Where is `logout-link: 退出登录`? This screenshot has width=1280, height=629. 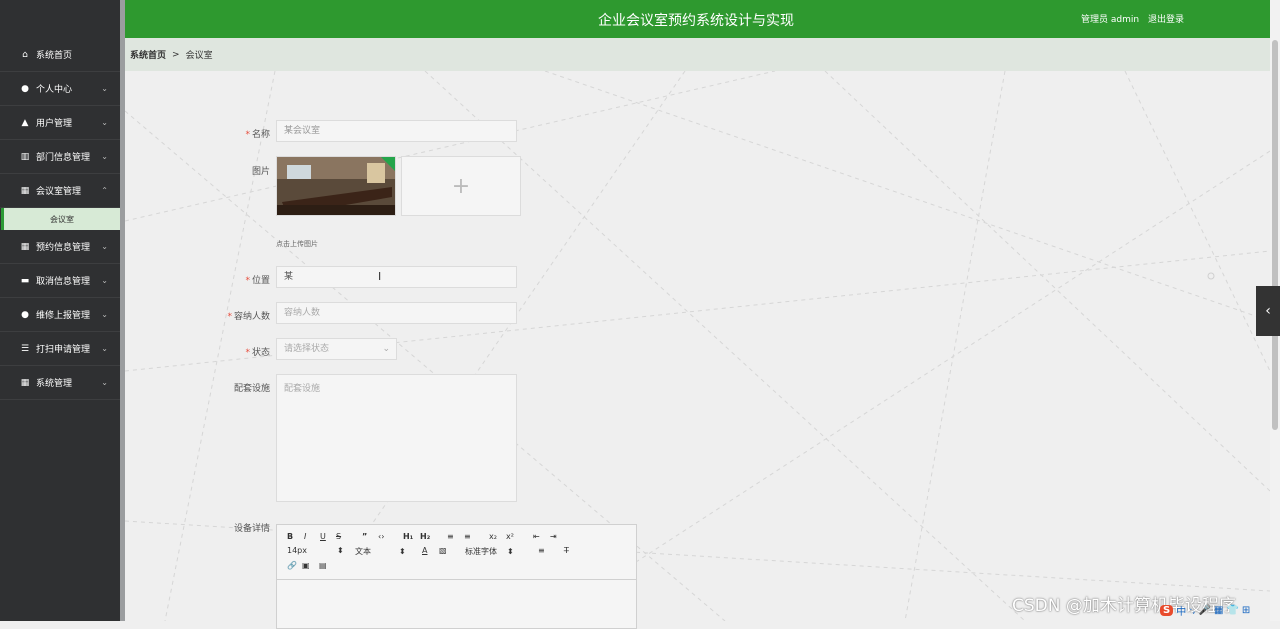
logout-link: 退出登录 is located at coordinates (1166, 18).